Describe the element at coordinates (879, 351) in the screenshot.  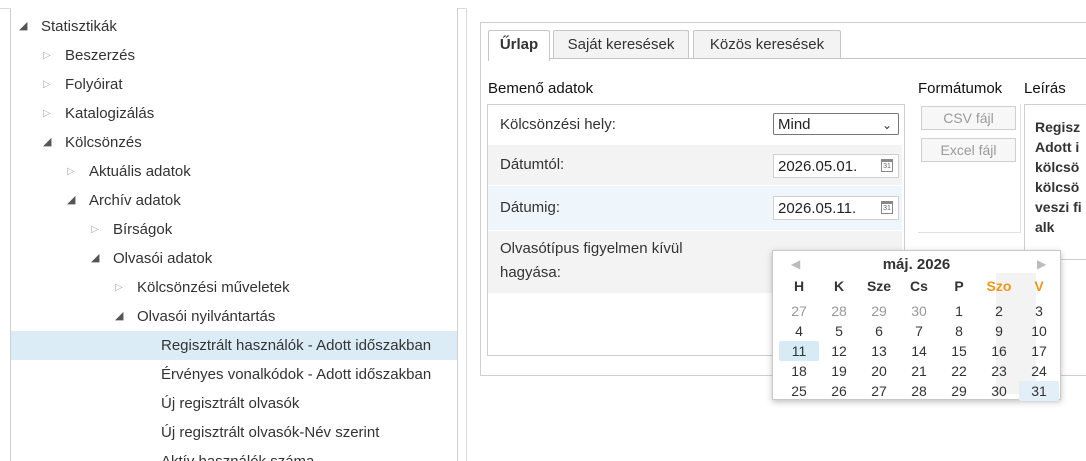
I see `calendar-day: 13` at that location.